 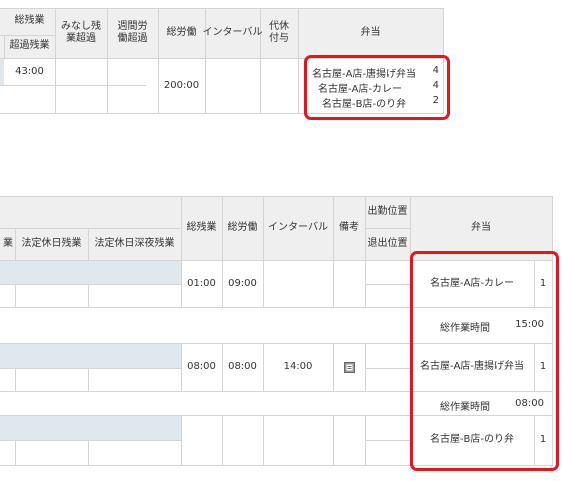 I want to click on header-weekly-labor-excess: 週間労働超過, so click(x=132, y=32).